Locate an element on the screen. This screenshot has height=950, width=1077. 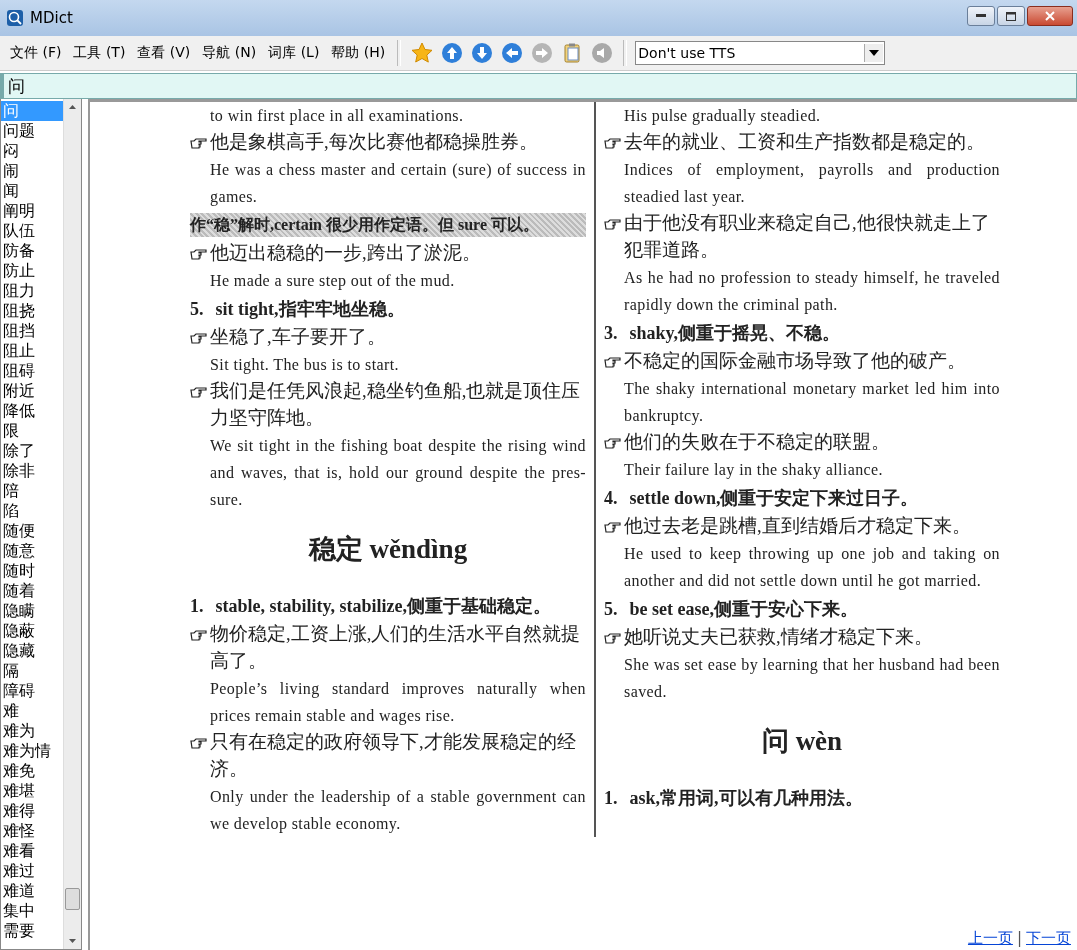
word-list-item: 集中 is located at coordinates (32, 911).